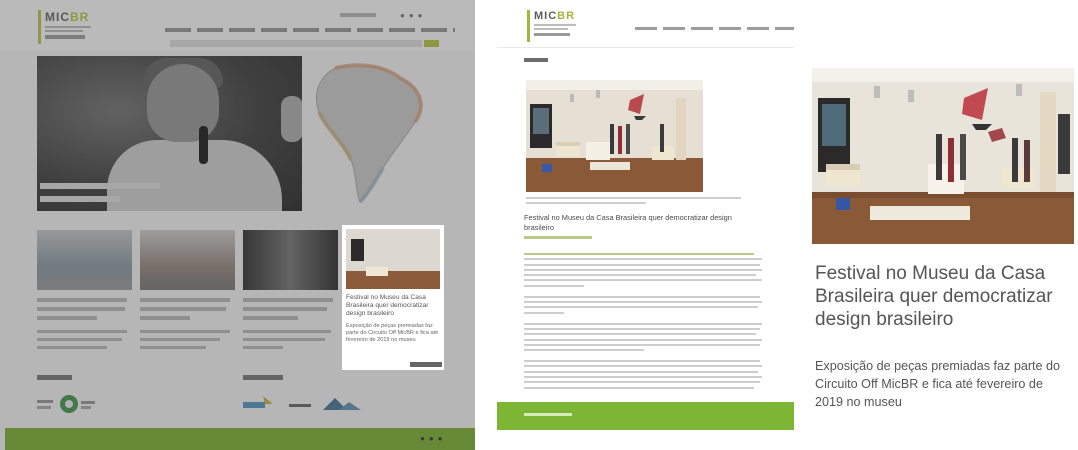  Describe the element at coordinates (536, 60) in the screenshot. I see `breadcrumb` at that location.